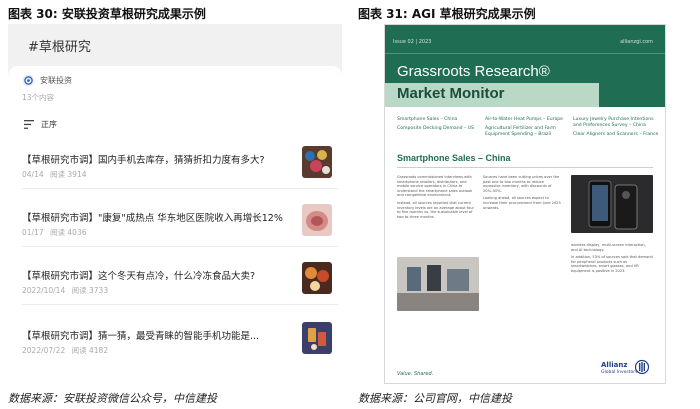 Image resolution: width=700 pixels, height=409 pixels. Describe the element at coordinates (454, 158) in the screenshot. I see `section-title: Smartphone Sales – China` at that location.